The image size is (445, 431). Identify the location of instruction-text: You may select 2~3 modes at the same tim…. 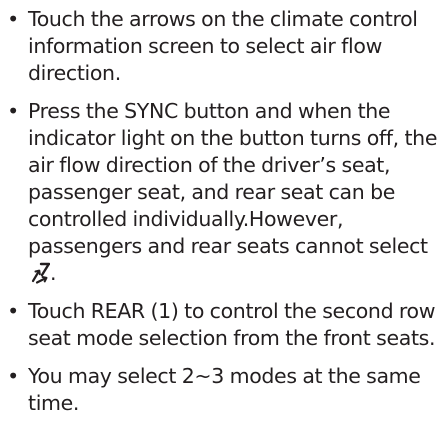
(224, 389).